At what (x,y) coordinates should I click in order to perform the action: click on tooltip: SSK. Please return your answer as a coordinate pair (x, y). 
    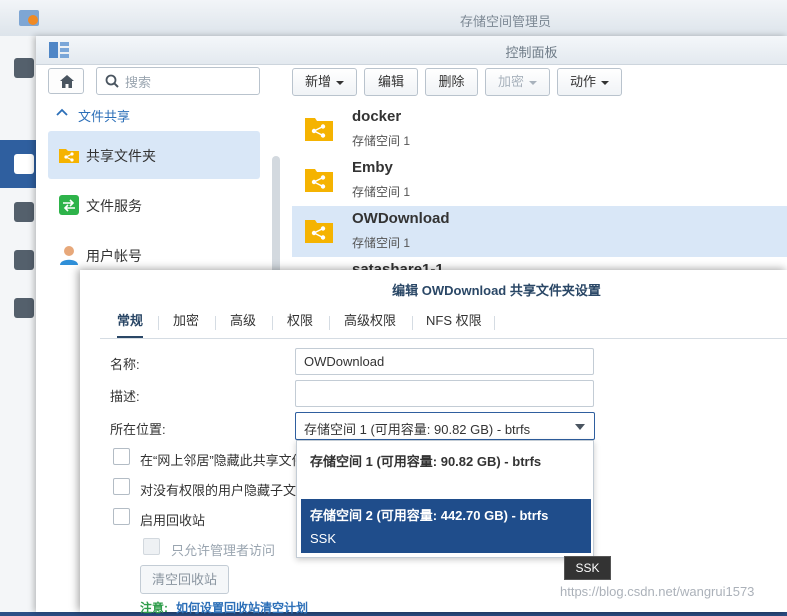
    Looking at the image, I should click on (587, 568).